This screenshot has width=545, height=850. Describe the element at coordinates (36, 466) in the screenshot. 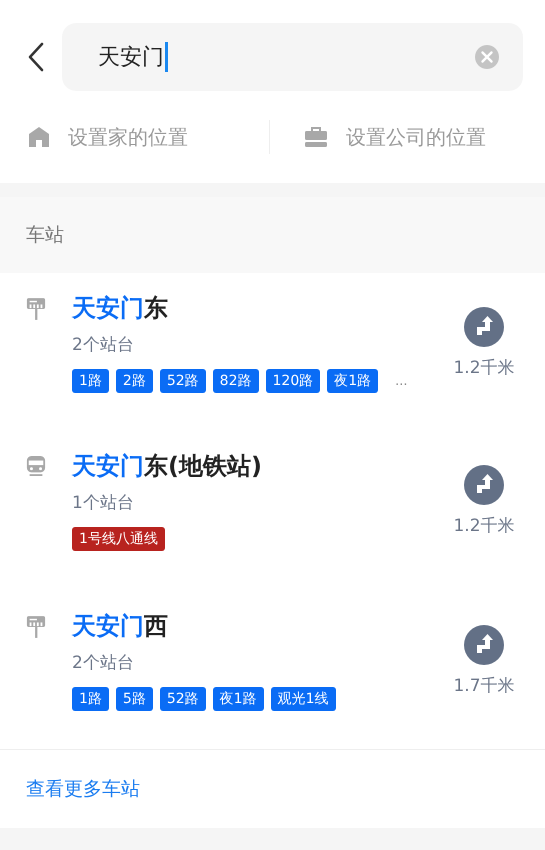

I see `train-icon` at that location.